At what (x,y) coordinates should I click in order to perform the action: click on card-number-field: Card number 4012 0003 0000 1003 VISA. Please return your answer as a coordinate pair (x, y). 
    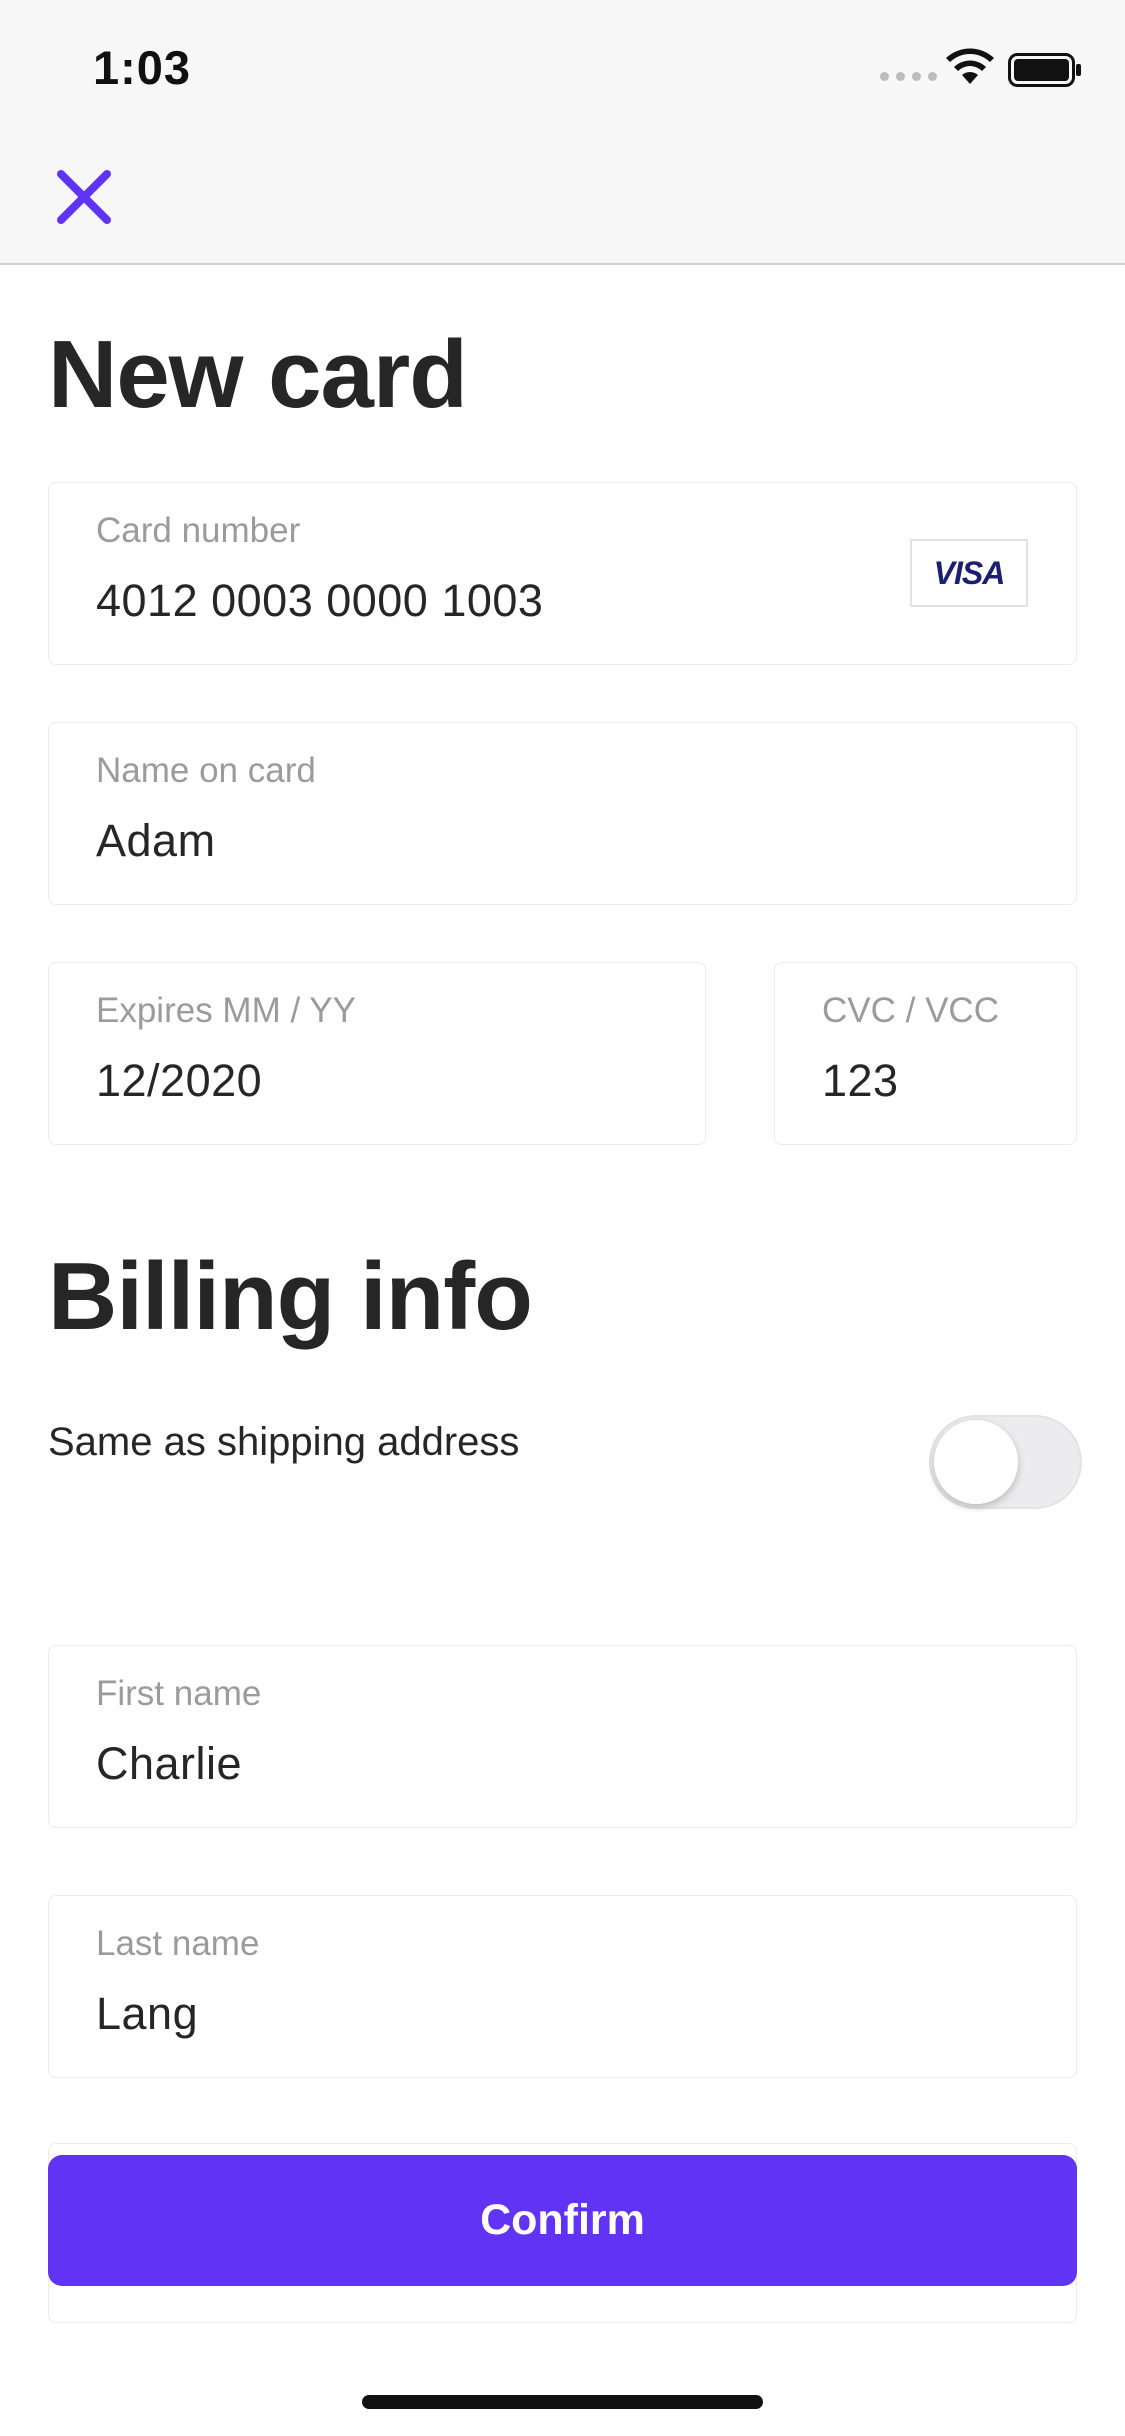
    Looking at the image, I should click on (562, 573).